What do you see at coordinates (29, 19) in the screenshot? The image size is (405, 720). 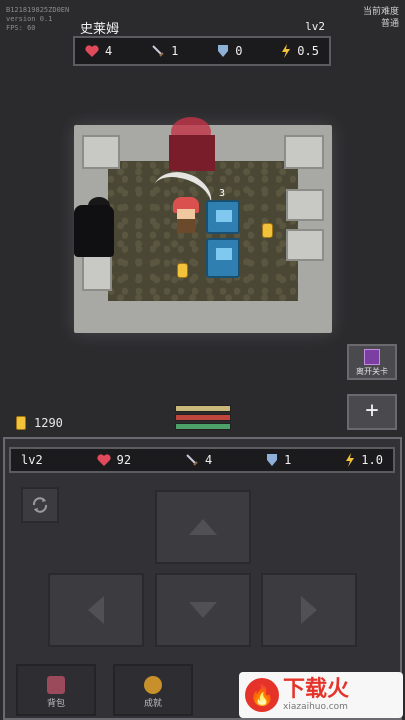 I see `debug-version: version 0.1` at bounding box center [29, 19].